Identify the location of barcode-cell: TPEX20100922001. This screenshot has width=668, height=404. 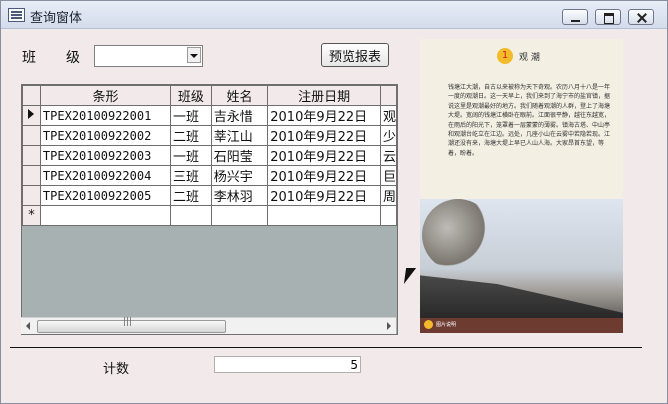
(105, 115).